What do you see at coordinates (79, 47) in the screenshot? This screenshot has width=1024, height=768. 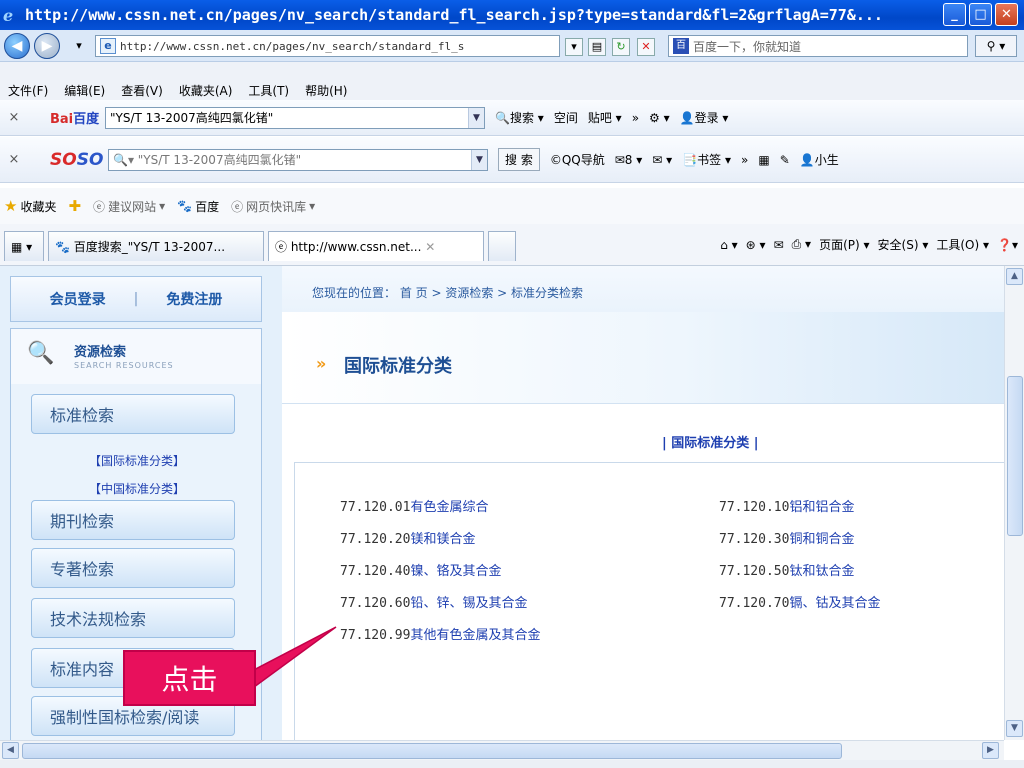 I see `history-dropdown-icon: ▾` at bounding box center [79, 47].